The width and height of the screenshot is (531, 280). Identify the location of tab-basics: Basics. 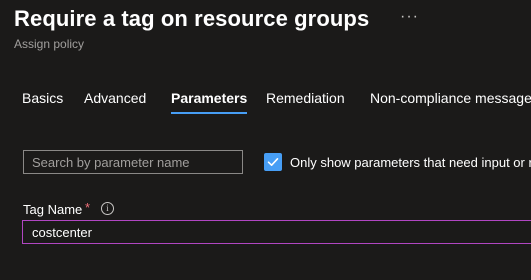
(42, 102).